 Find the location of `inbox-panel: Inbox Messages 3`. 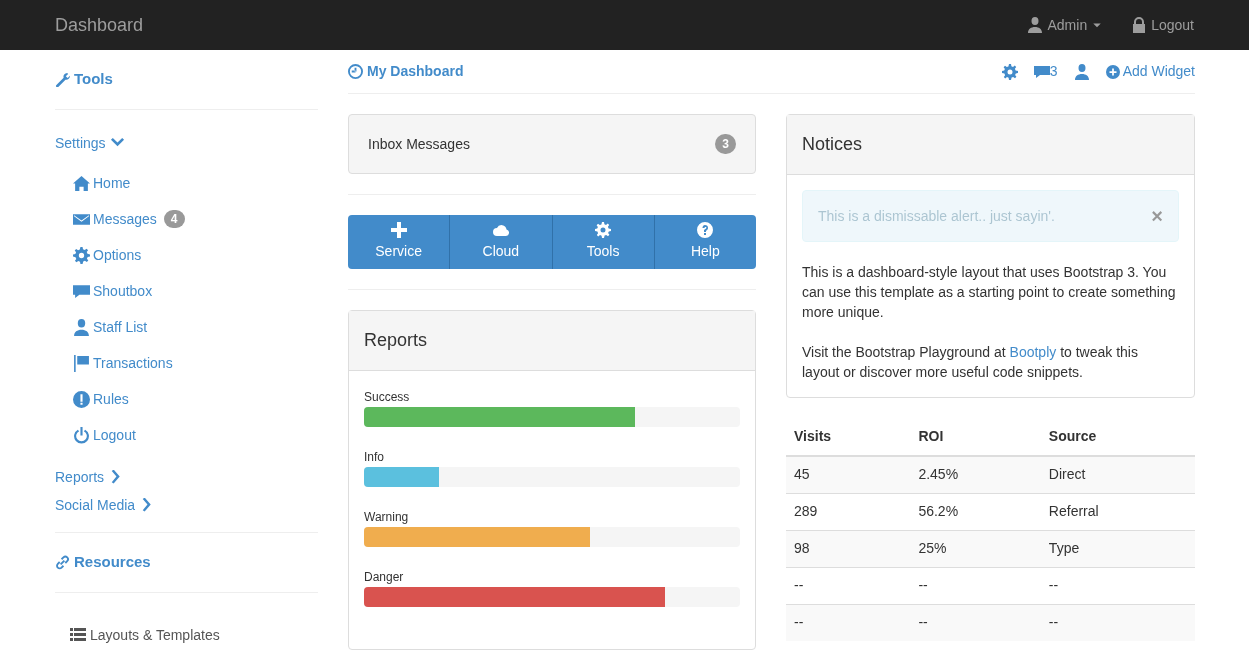

inbox-panel: Inbox Messages 3 is located at coordinates (552, 144).